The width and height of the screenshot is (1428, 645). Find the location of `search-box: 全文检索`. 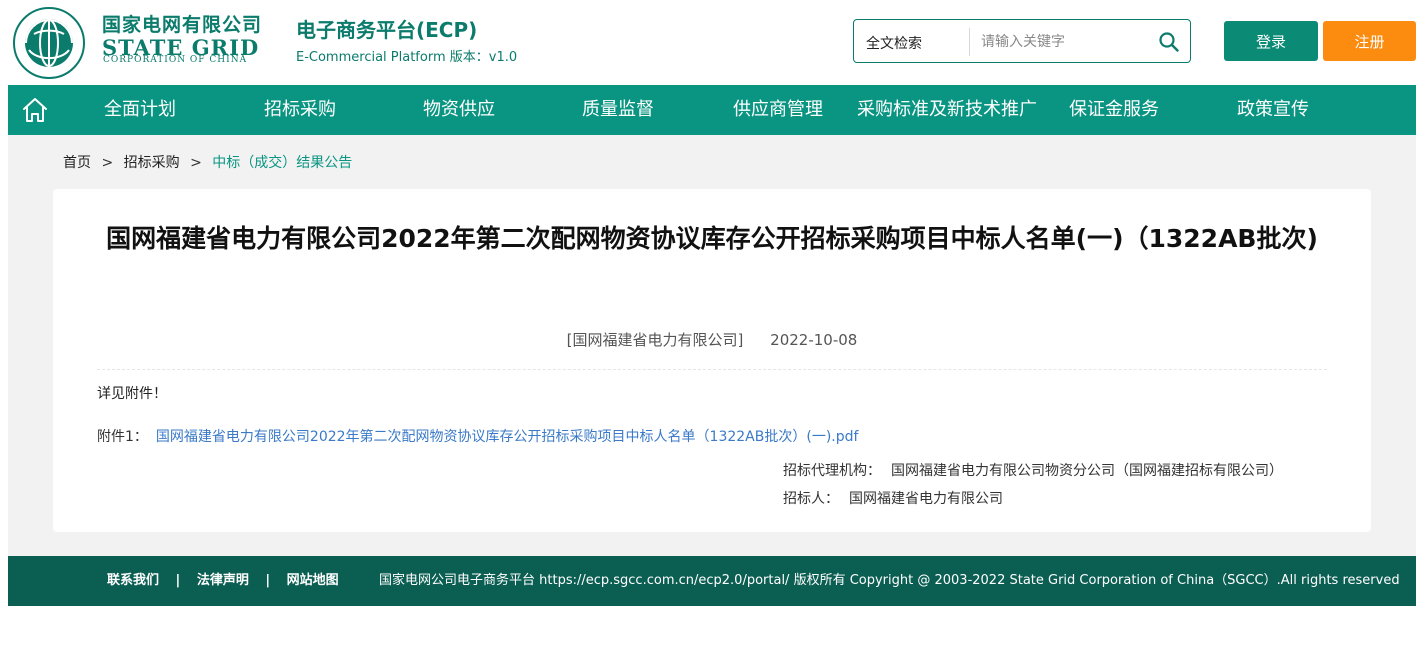

search-box: 全文检索 is located at coordinates (1022, 41).